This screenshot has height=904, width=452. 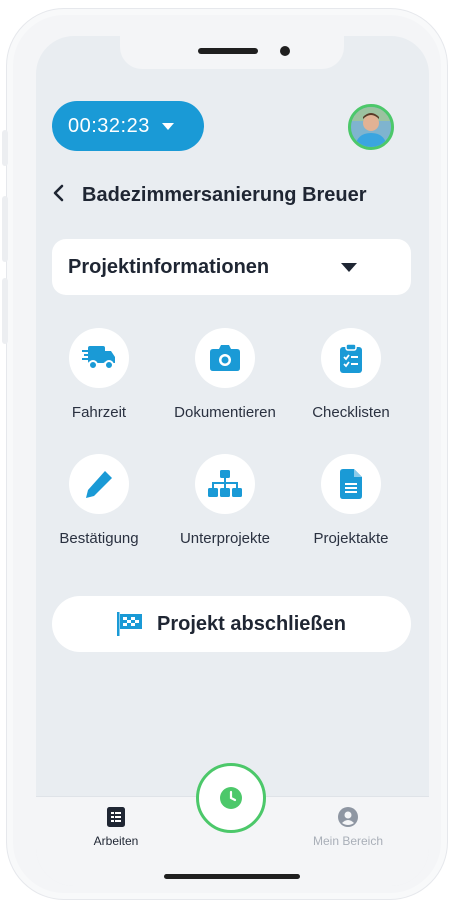 What do you see at coordinates (351, 412) in the screenshot?
I see `action-label: Checklisten` at bounding box center [351, 412].